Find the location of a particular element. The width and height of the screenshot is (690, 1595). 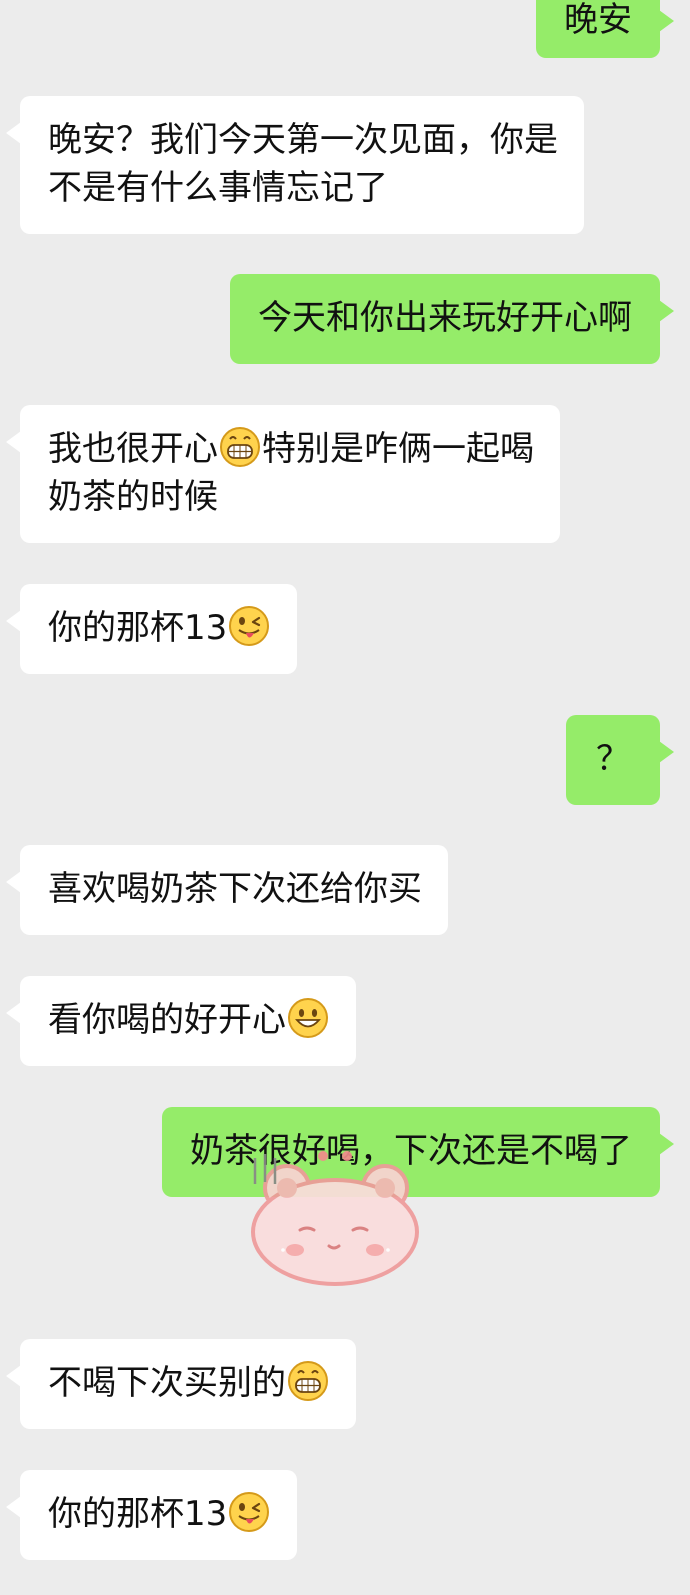

pink-bear-sticker is located at coordinates (335, 1218).